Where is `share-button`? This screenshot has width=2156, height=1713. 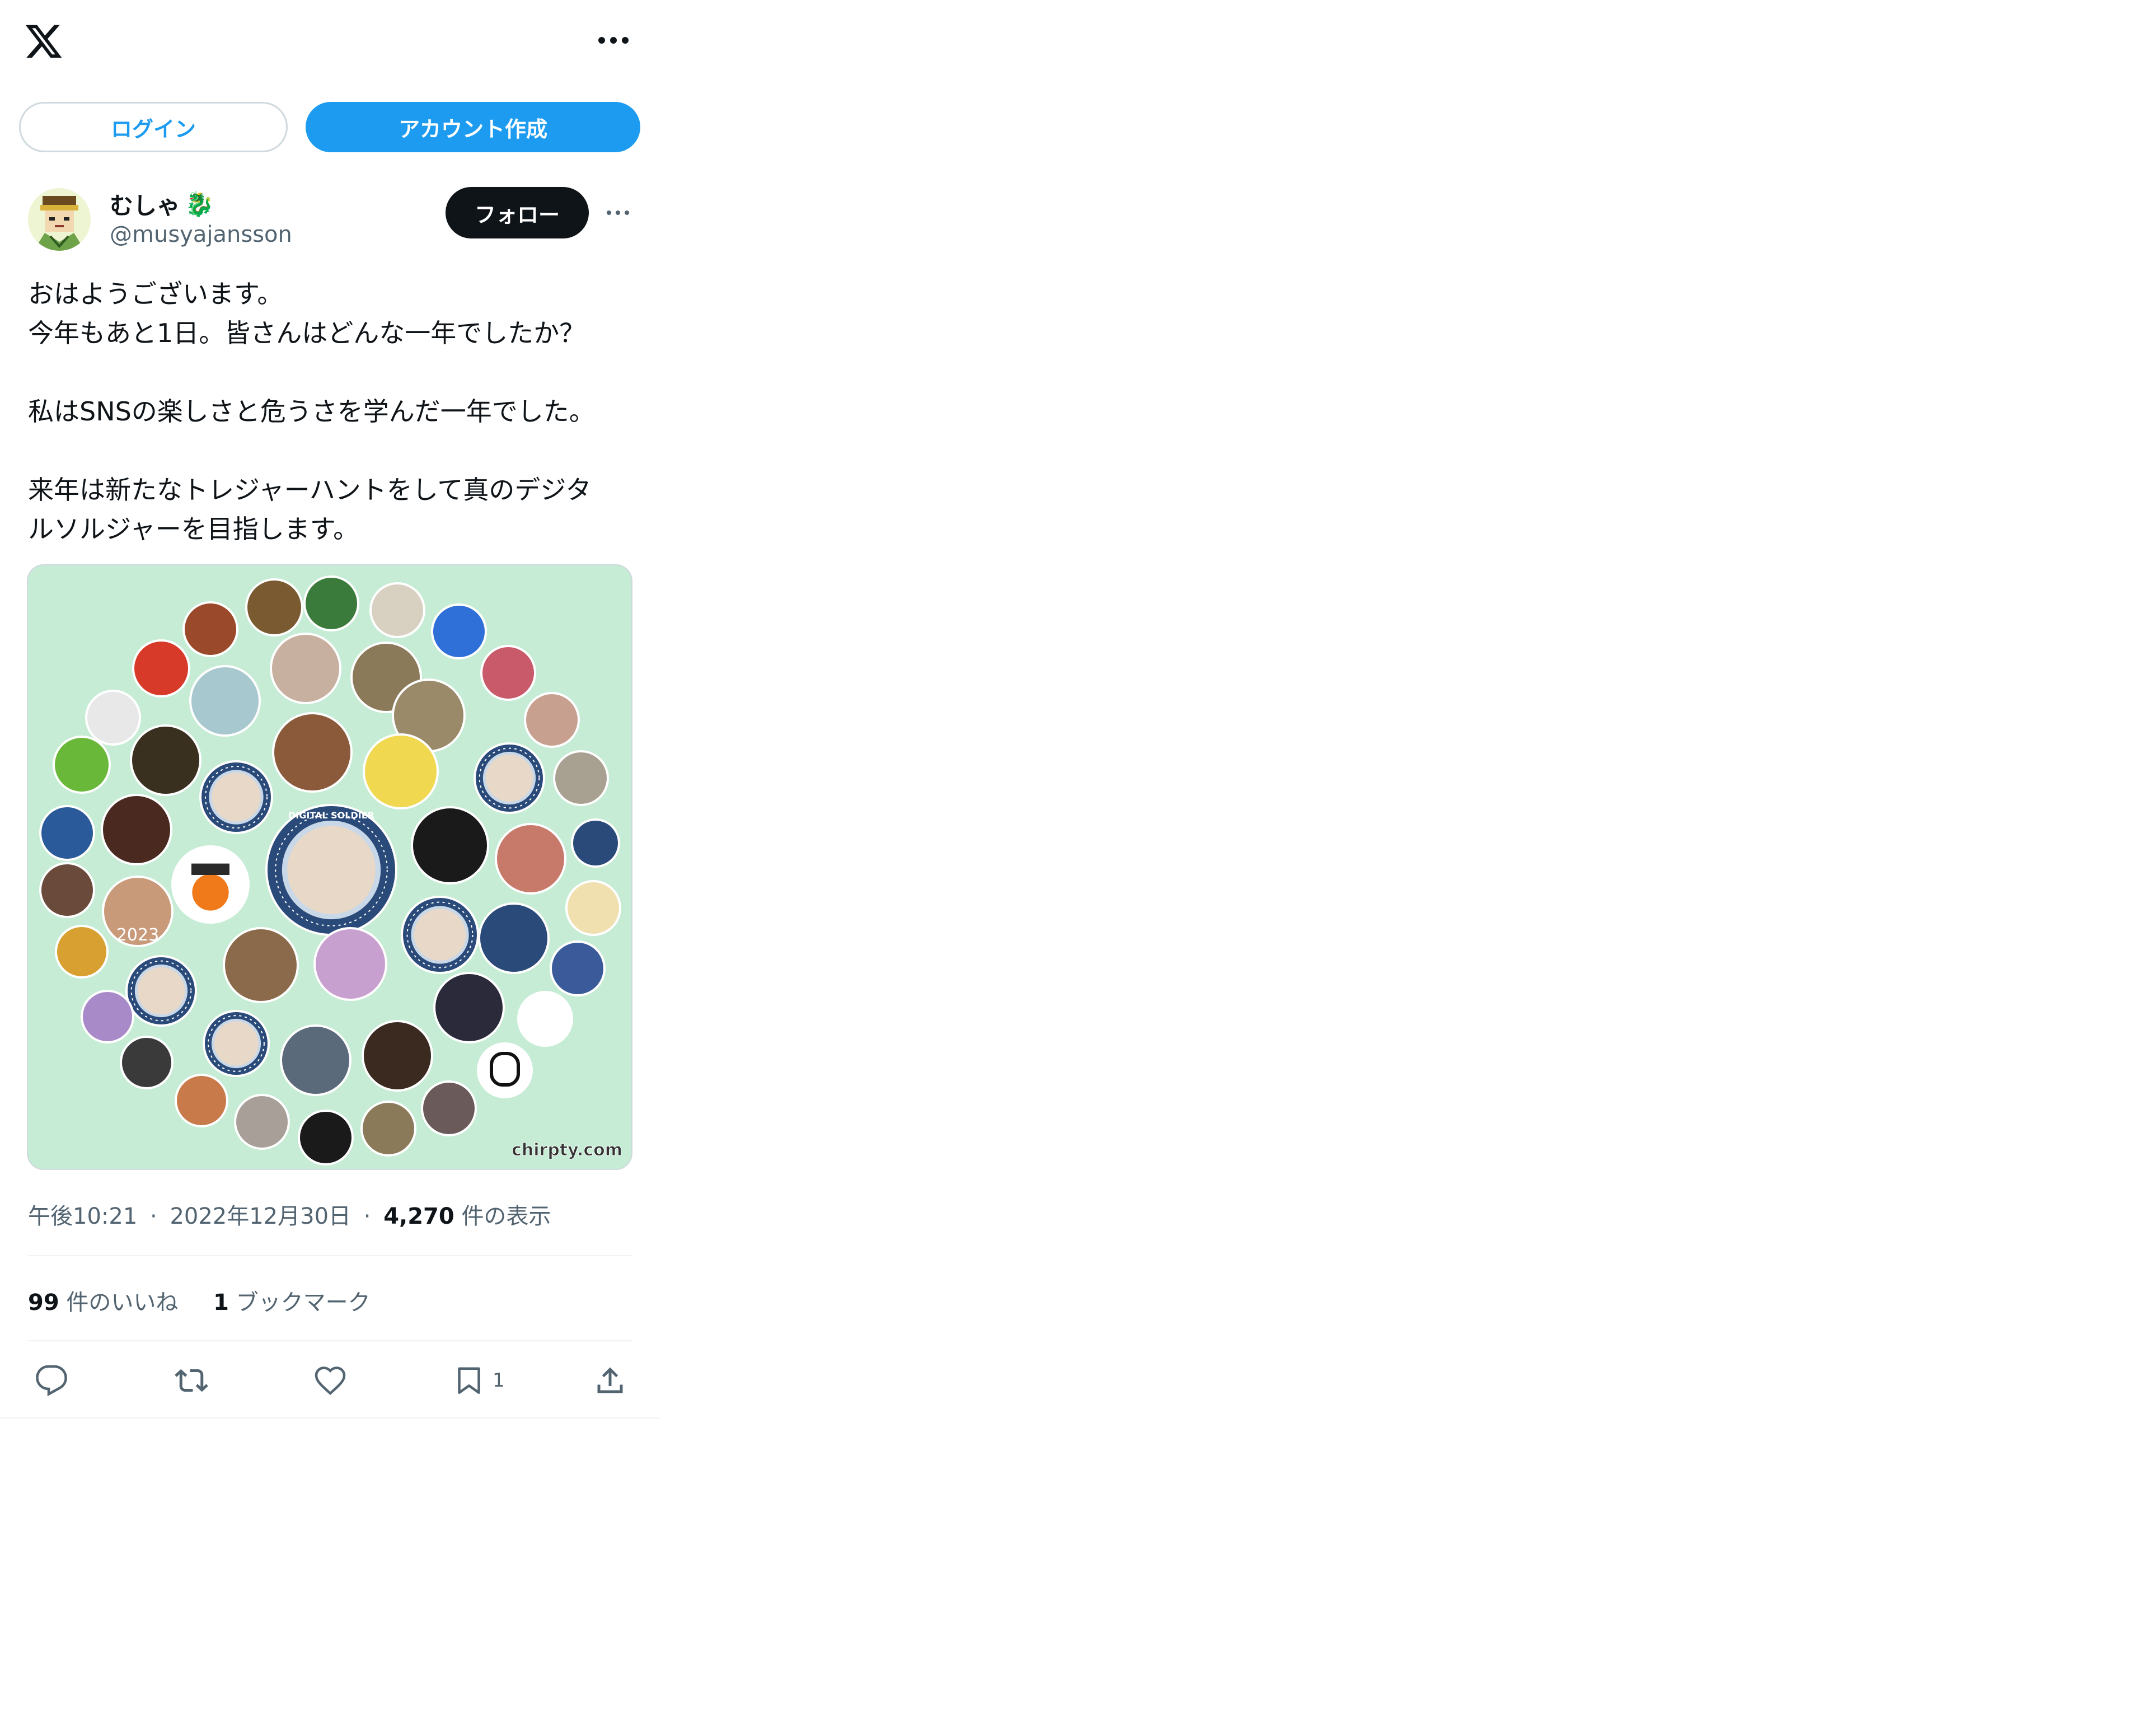
share-button is located at coordinates (610, 1380).